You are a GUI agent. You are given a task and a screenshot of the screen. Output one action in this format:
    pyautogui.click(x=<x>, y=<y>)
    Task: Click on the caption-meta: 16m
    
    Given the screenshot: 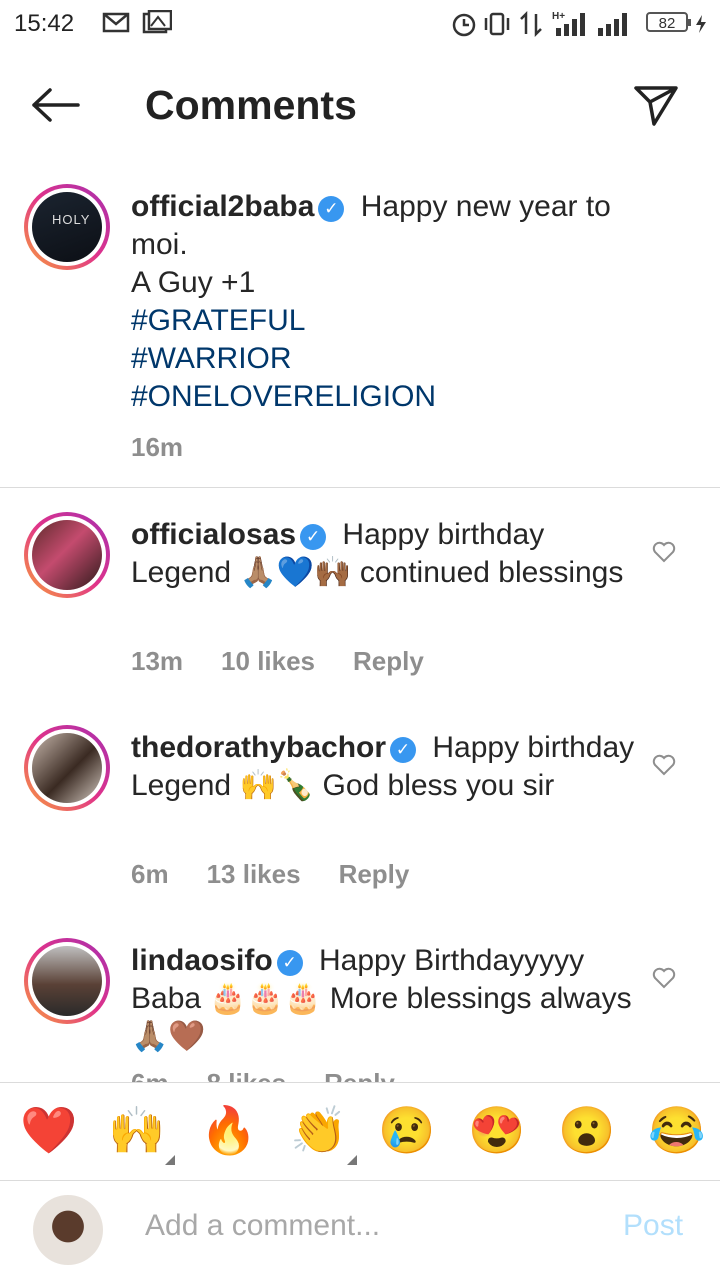 What is the action you would take?
    pyautogui.click(x=176, y=447)
    